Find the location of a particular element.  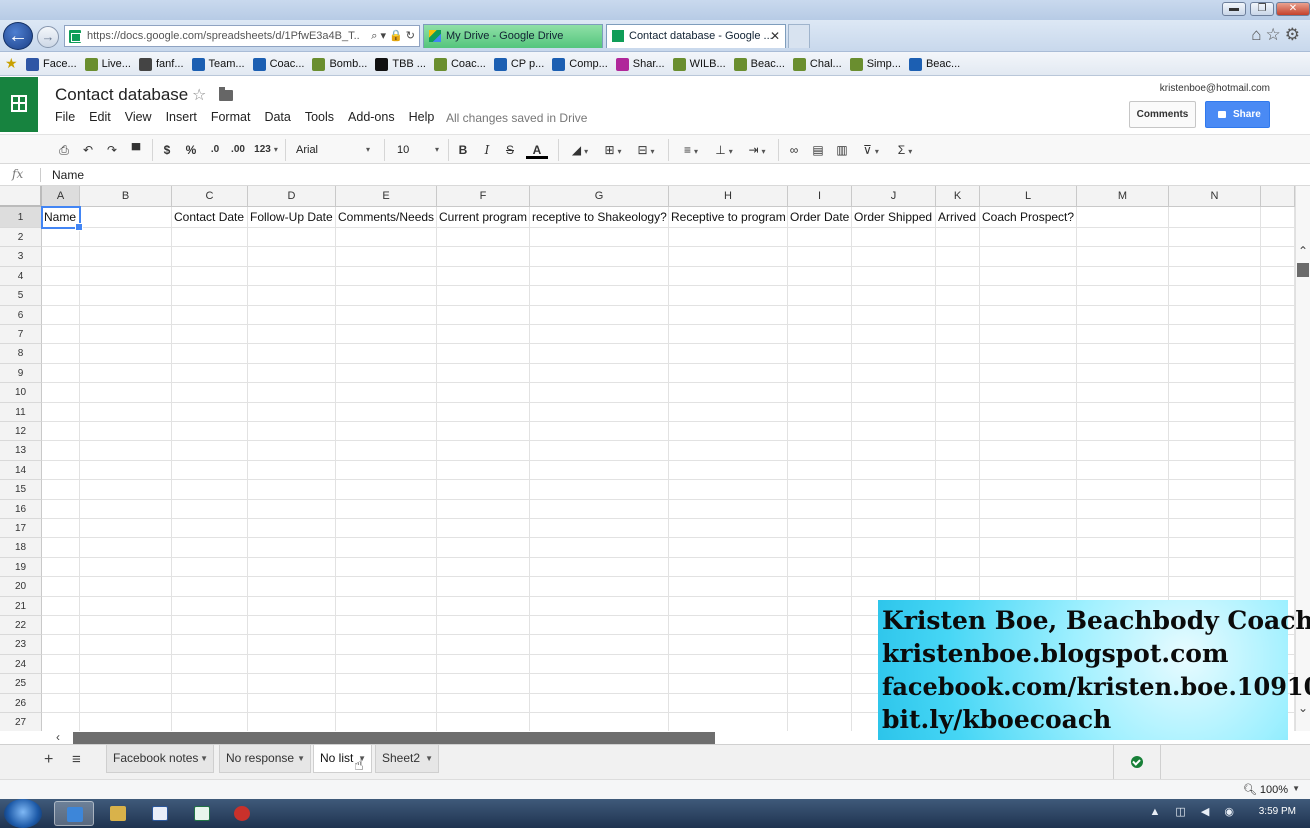

header-cell is located at coordinates (1215, 217).